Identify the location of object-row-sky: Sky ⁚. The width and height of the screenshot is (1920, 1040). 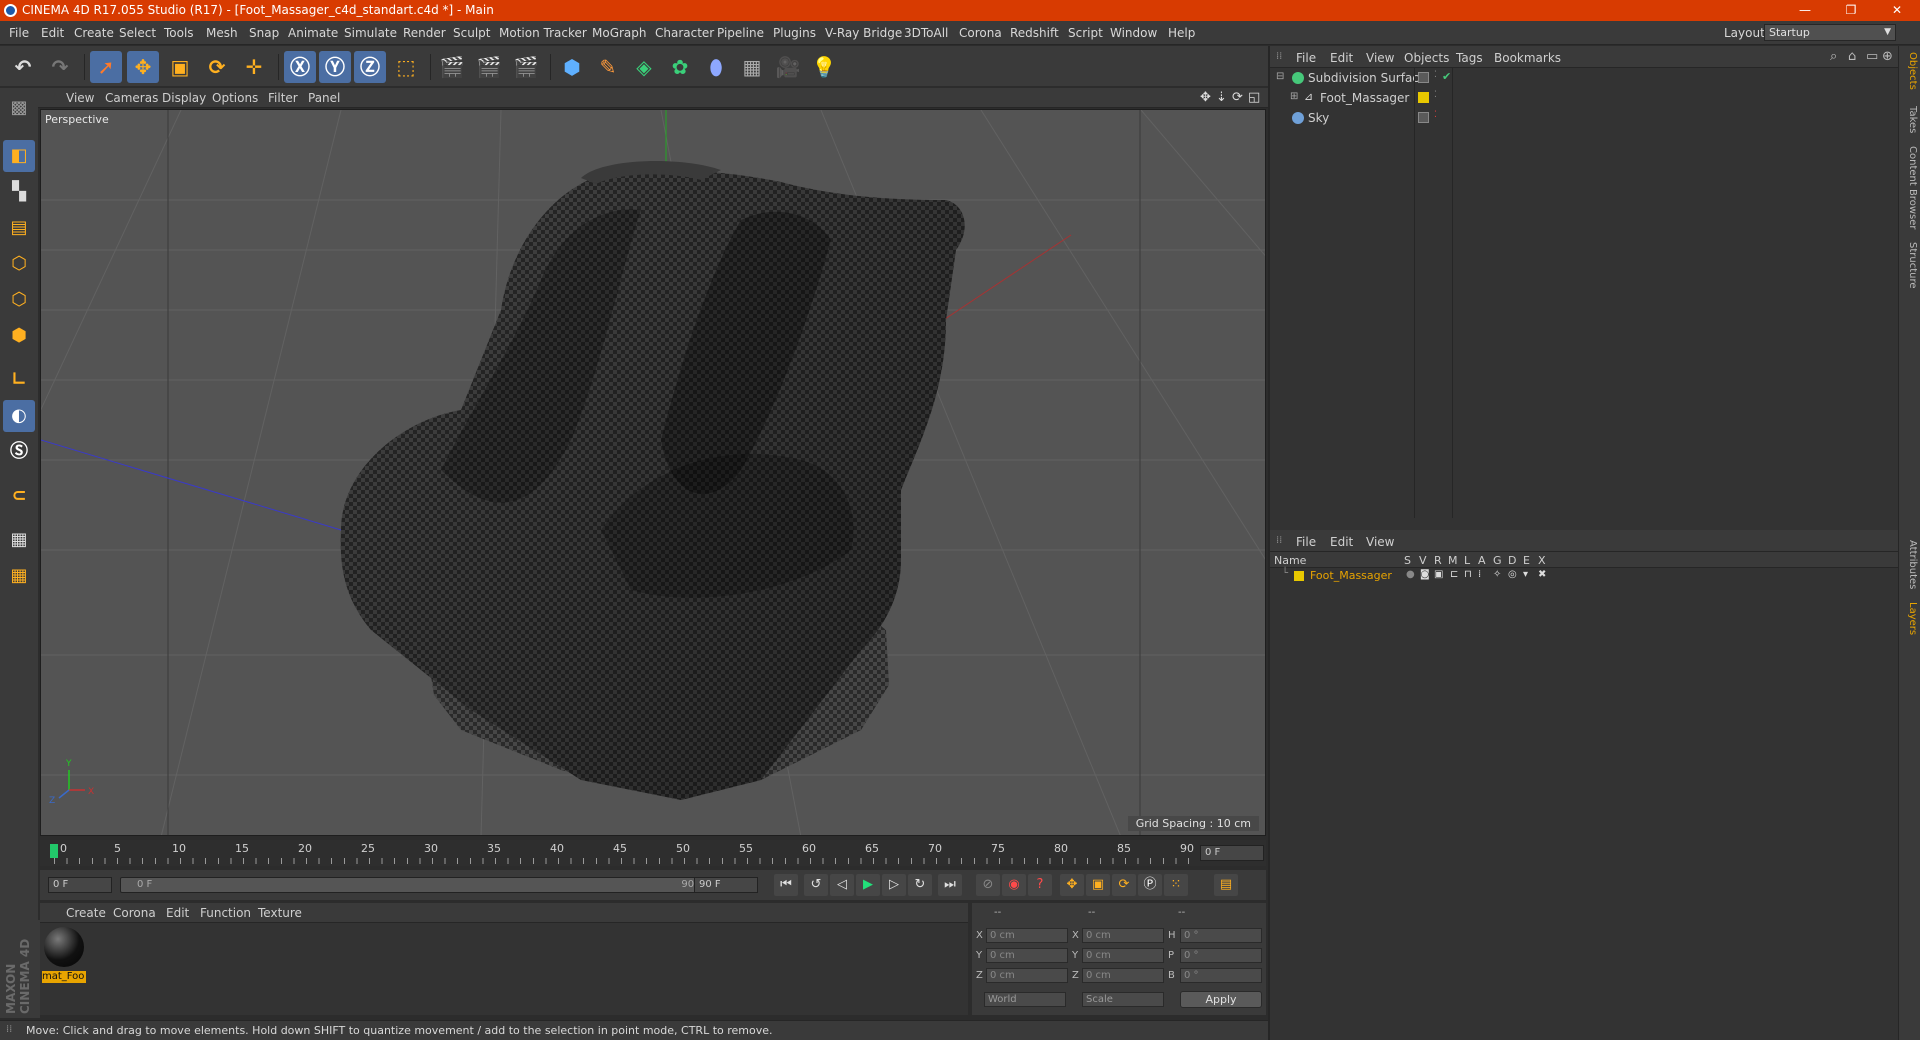
(1585, 118).